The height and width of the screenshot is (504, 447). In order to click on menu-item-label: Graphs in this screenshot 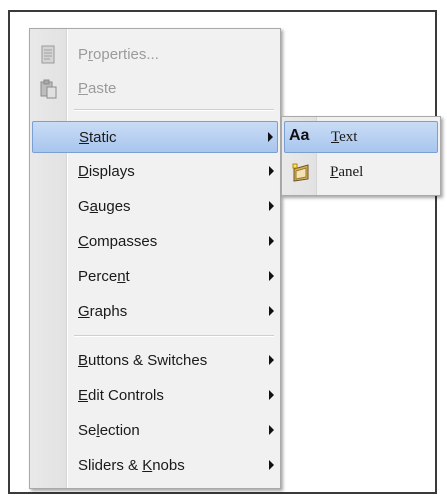, I will do `click(103, 311)`.